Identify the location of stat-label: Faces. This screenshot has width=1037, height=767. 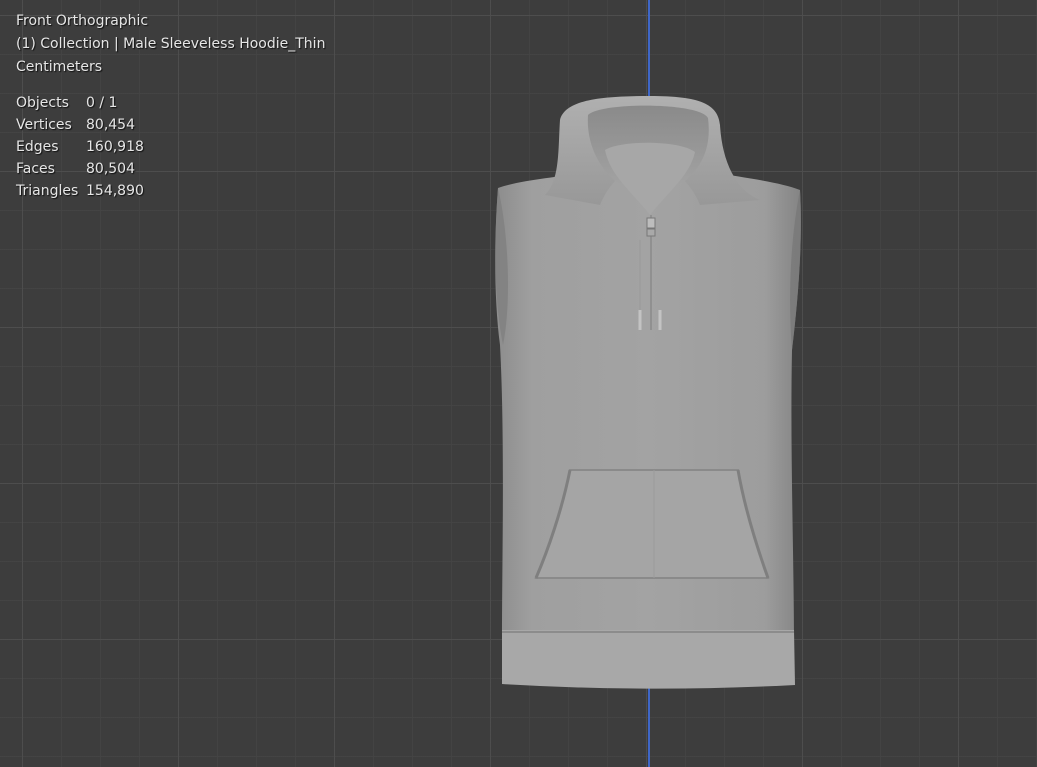
(35, 169).